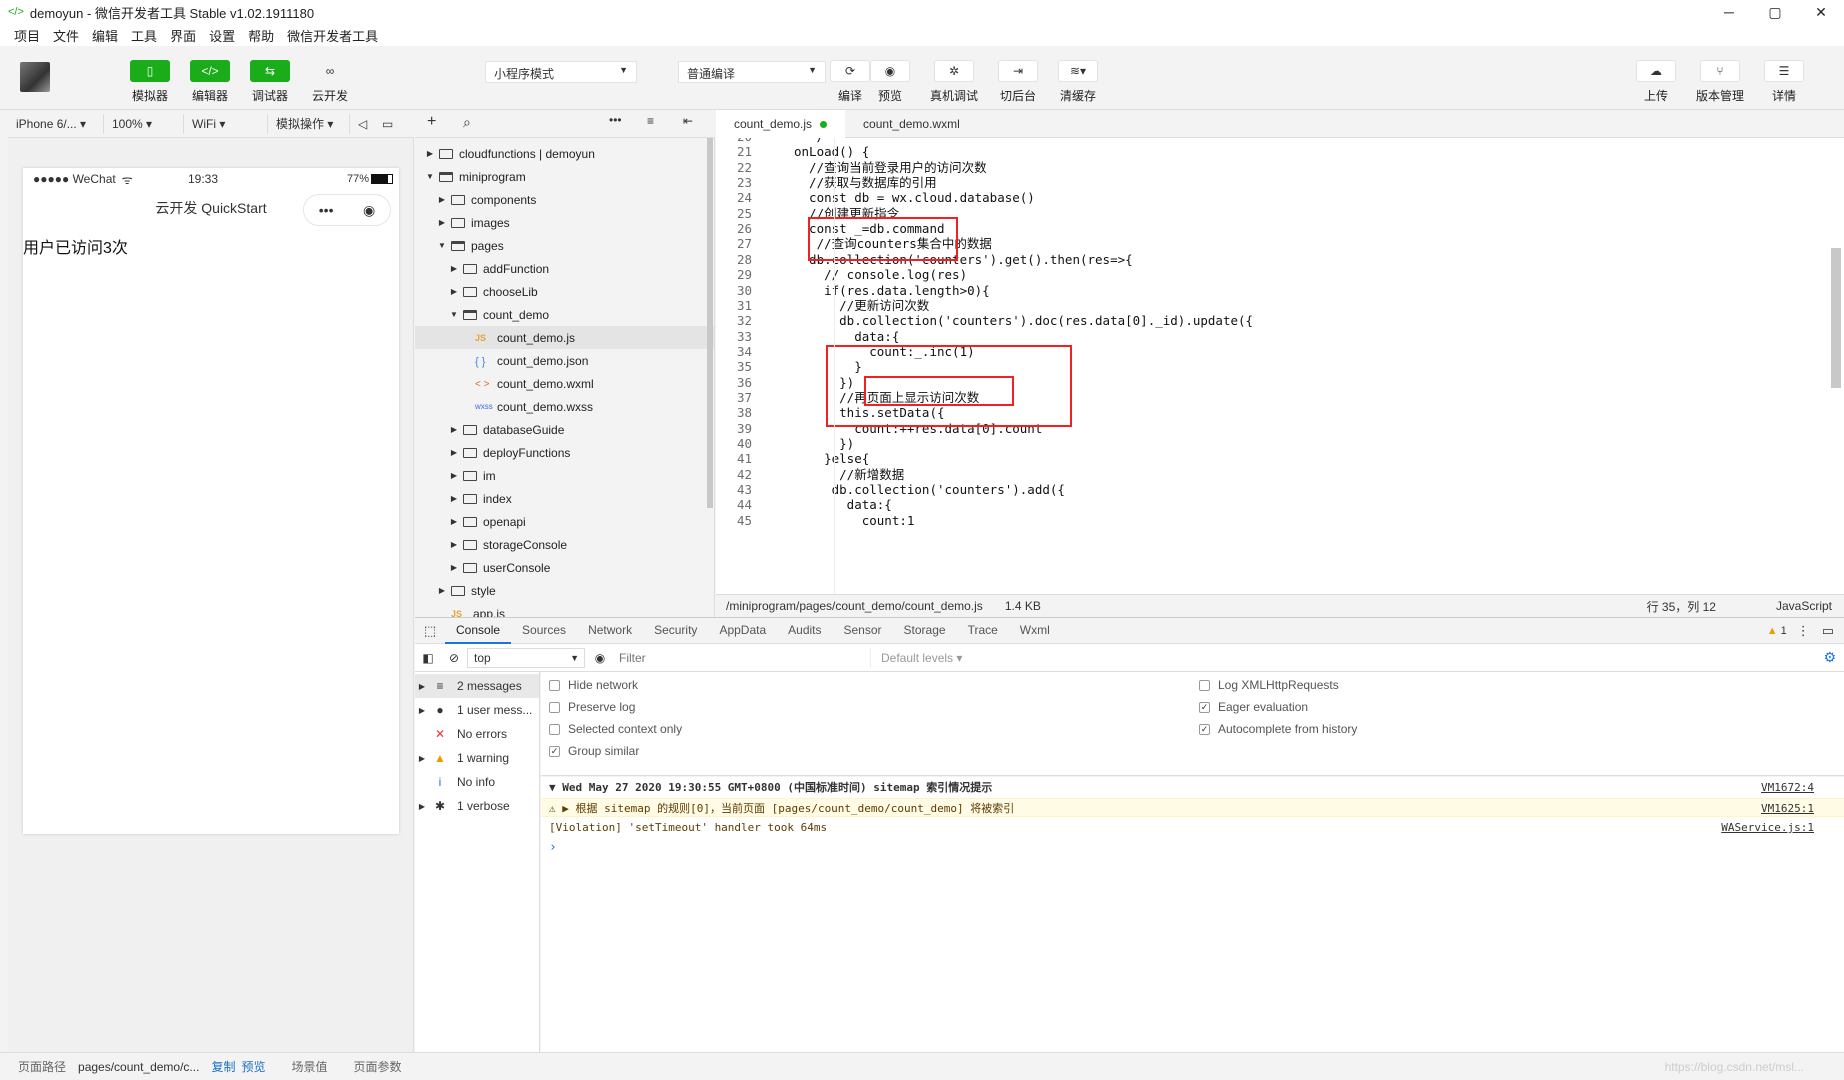  What do you see at coordinates (210, 82) in the screenshot?
I see `editor-button: </> 编辑器` at bounding box center [210, 82].